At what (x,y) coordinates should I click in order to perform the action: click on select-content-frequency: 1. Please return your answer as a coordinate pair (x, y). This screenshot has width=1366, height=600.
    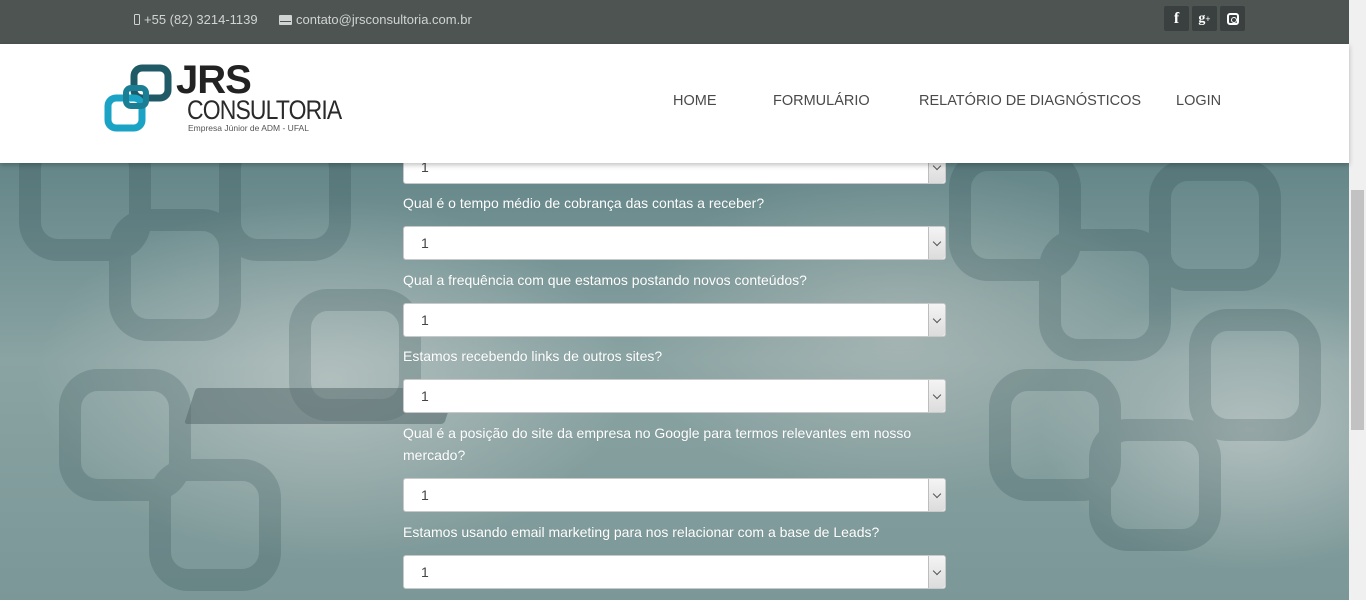
    Looking at the image, I should click on (674, 320).